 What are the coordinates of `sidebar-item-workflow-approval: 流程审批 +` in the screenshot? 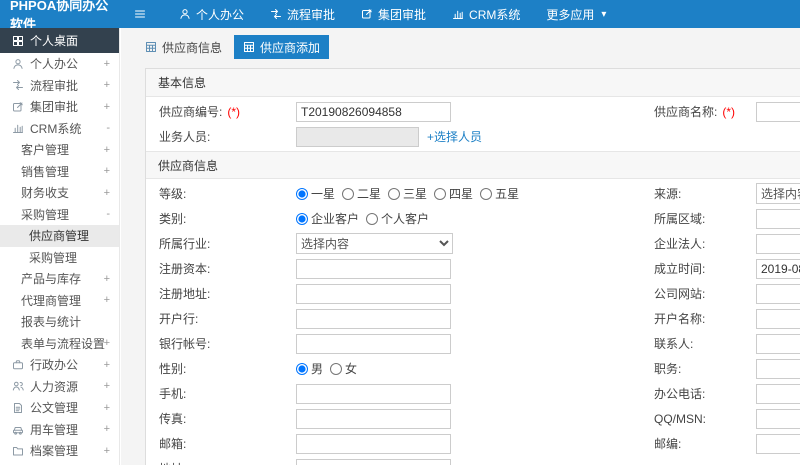 It's located at (59, 86).